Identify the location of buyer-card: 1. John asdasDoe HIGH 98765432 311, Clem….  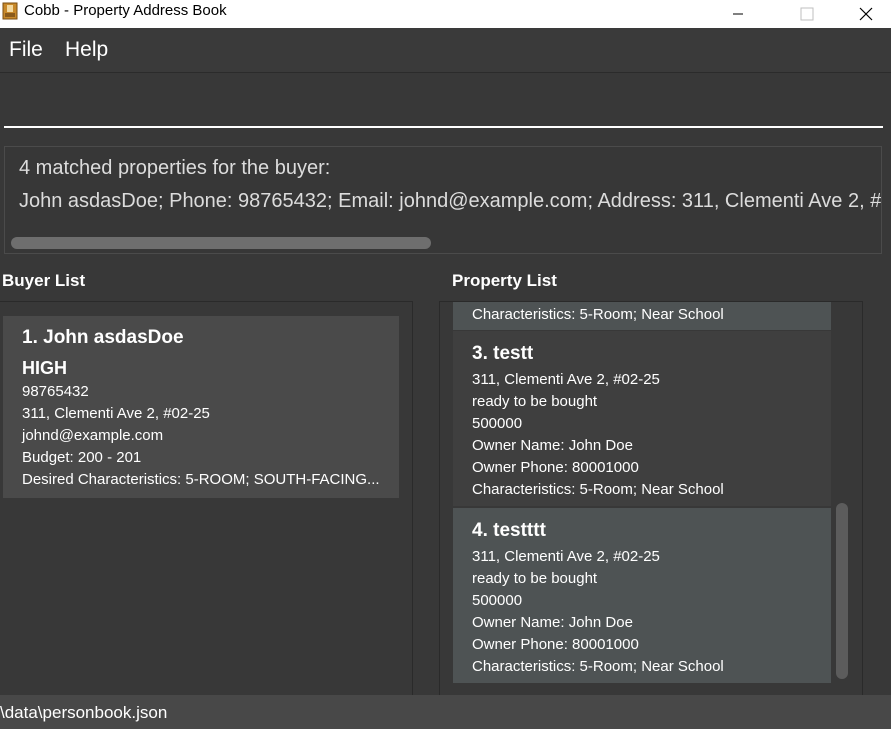
(201, 407).